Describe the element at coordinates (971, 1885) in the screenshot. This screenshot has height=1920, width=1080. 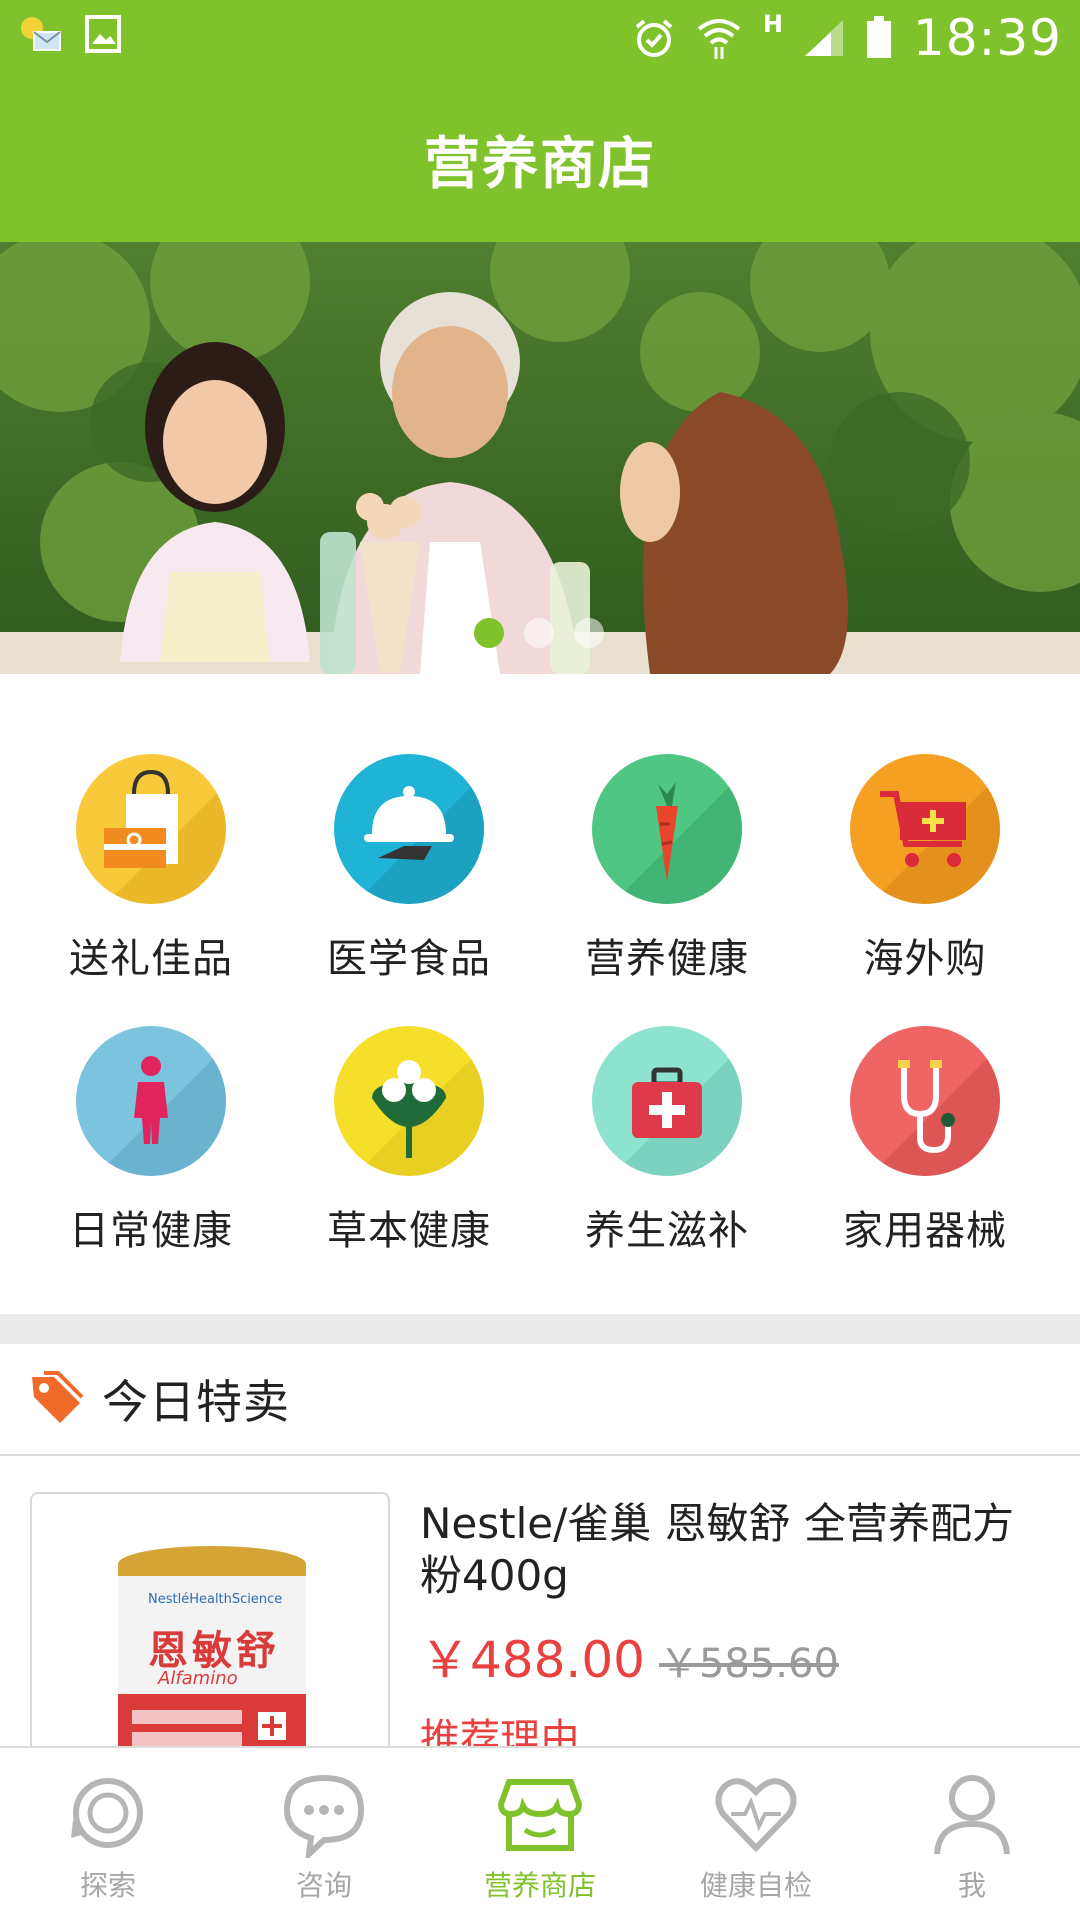
I see `nav-label: 我` at that location.